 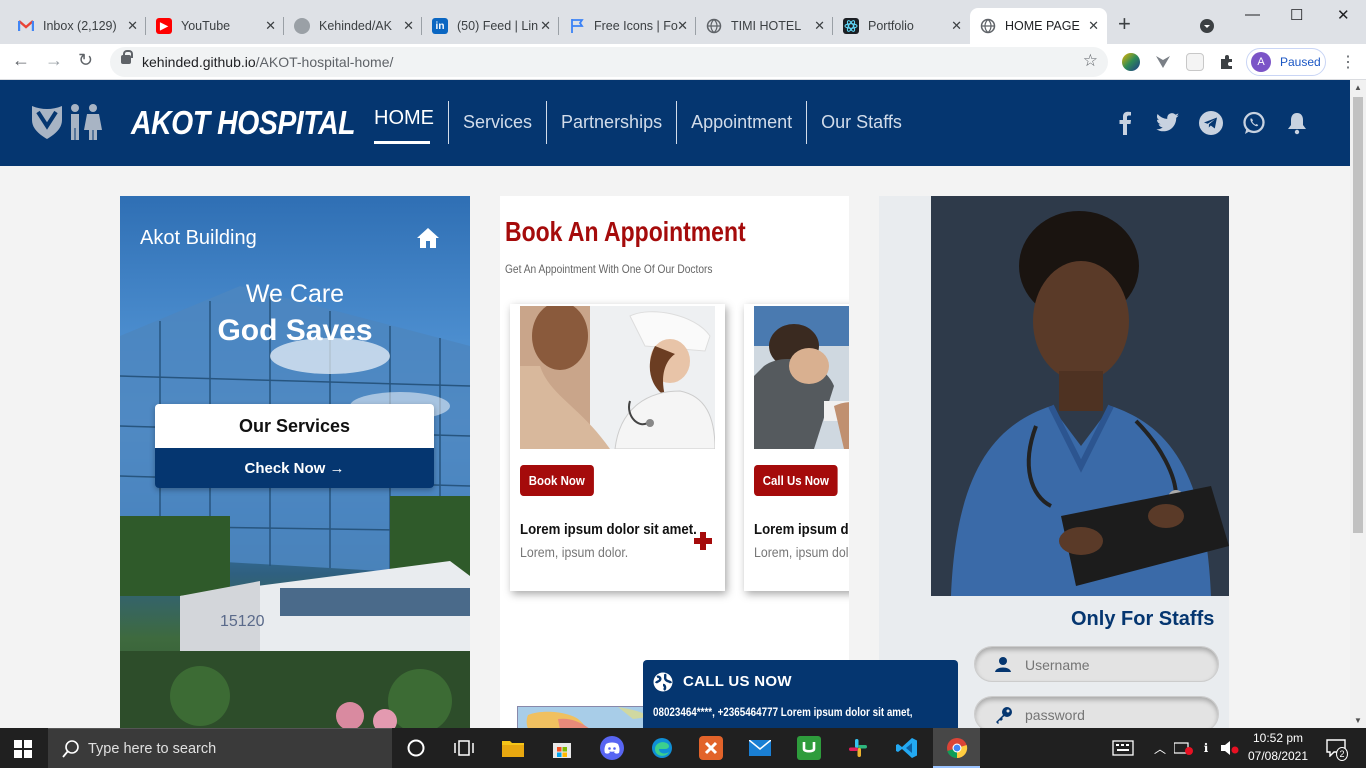 I want to click on nav-home: HOME, so click(x=404, y=122).